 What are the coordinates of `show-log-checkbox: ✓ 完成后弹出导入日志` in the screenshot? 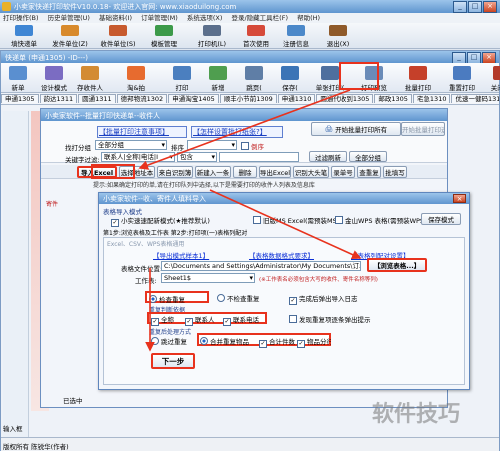 It's located at (334, 299).